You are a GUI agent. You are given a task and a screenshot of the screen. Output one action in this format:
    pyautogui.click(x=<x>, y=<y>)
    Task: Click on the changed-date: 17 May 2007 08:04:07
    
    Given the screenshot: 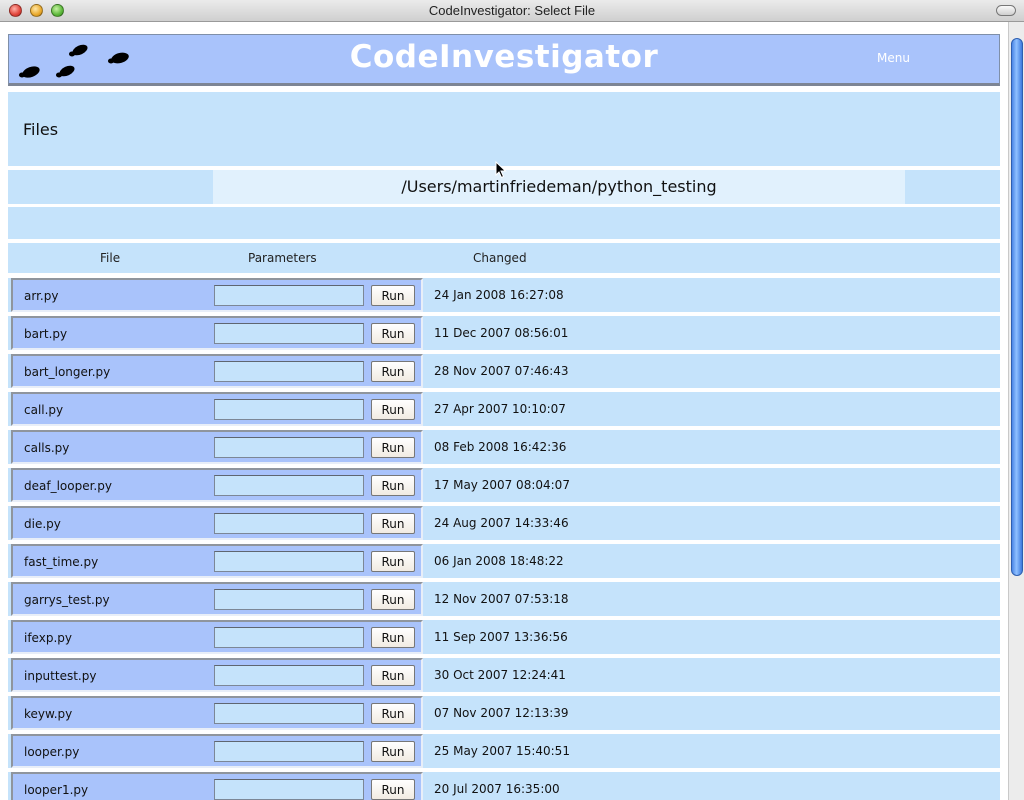 What is the action you would take?
    pyautogui.click(x=502, y=485)
    